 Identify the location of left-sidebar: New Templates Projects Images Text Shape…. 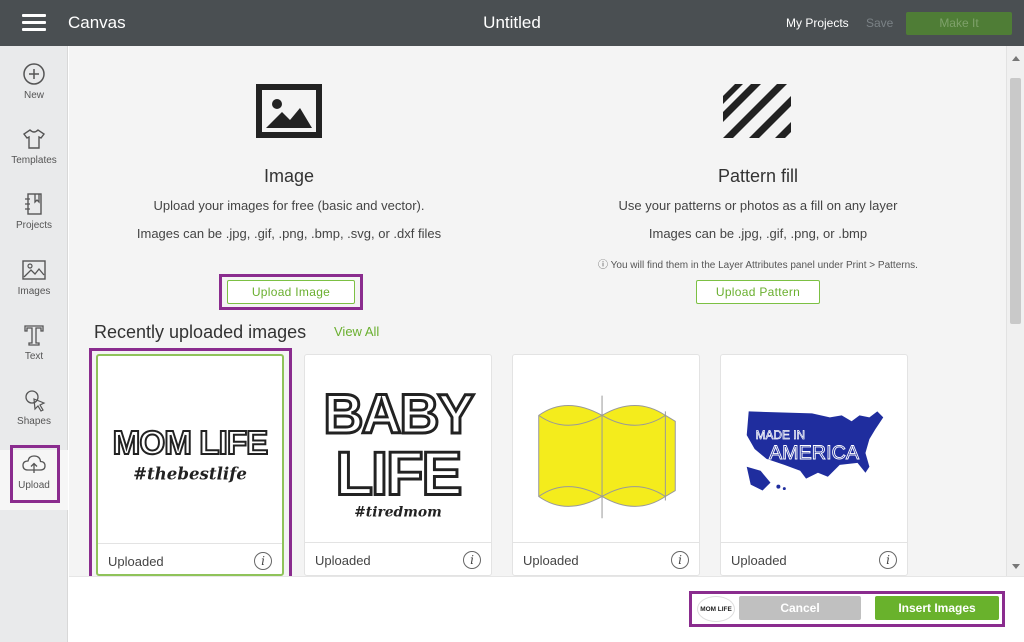
(34, 344).